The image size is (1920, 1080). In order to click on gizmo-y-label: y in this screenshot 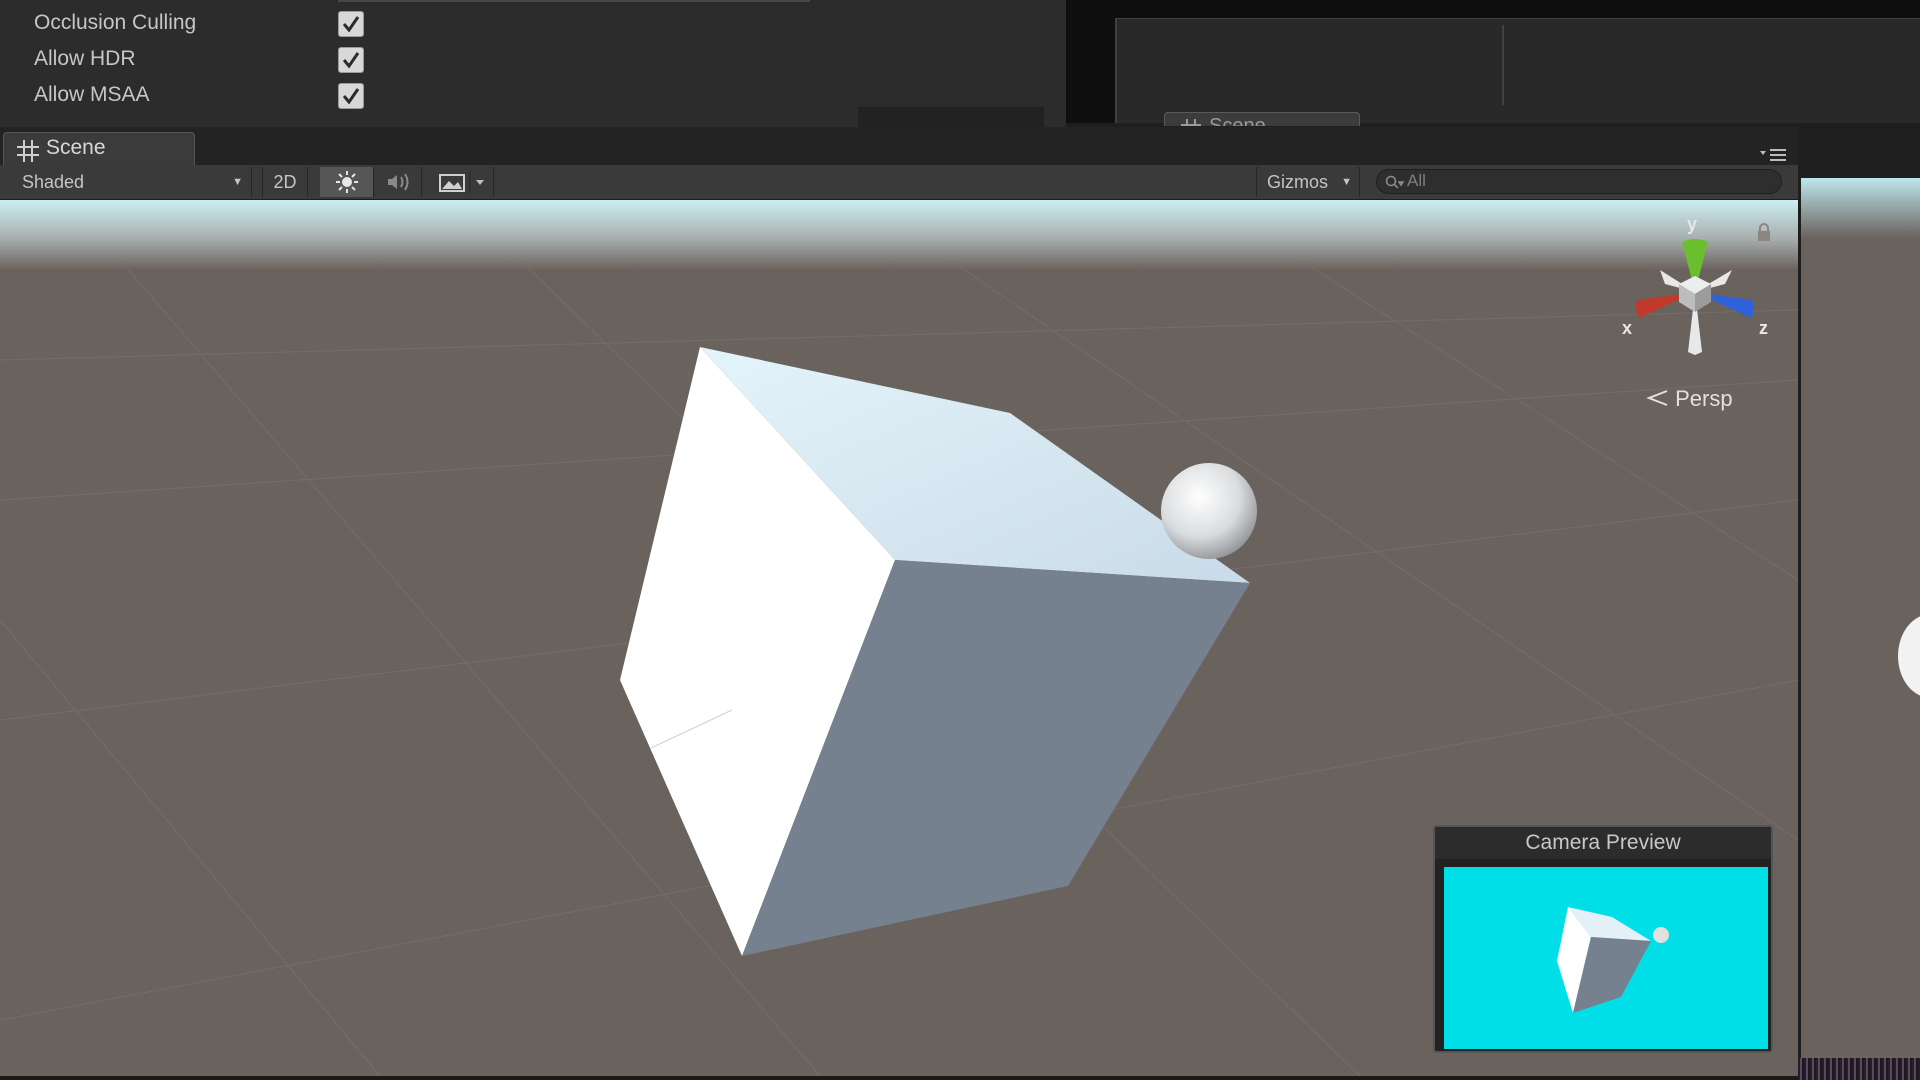, I will do `click(1692, 224)`.